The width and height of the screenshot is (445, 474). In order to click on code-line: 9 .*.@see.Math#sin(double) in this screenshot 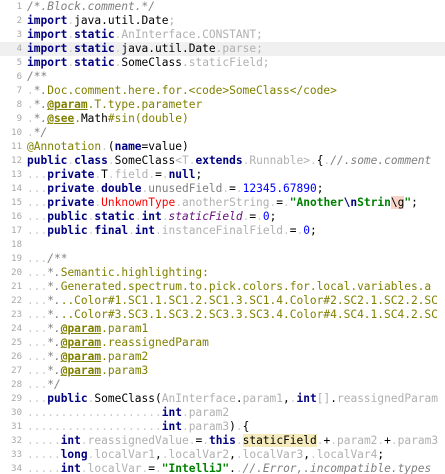, I will do `click(222, 119)`.